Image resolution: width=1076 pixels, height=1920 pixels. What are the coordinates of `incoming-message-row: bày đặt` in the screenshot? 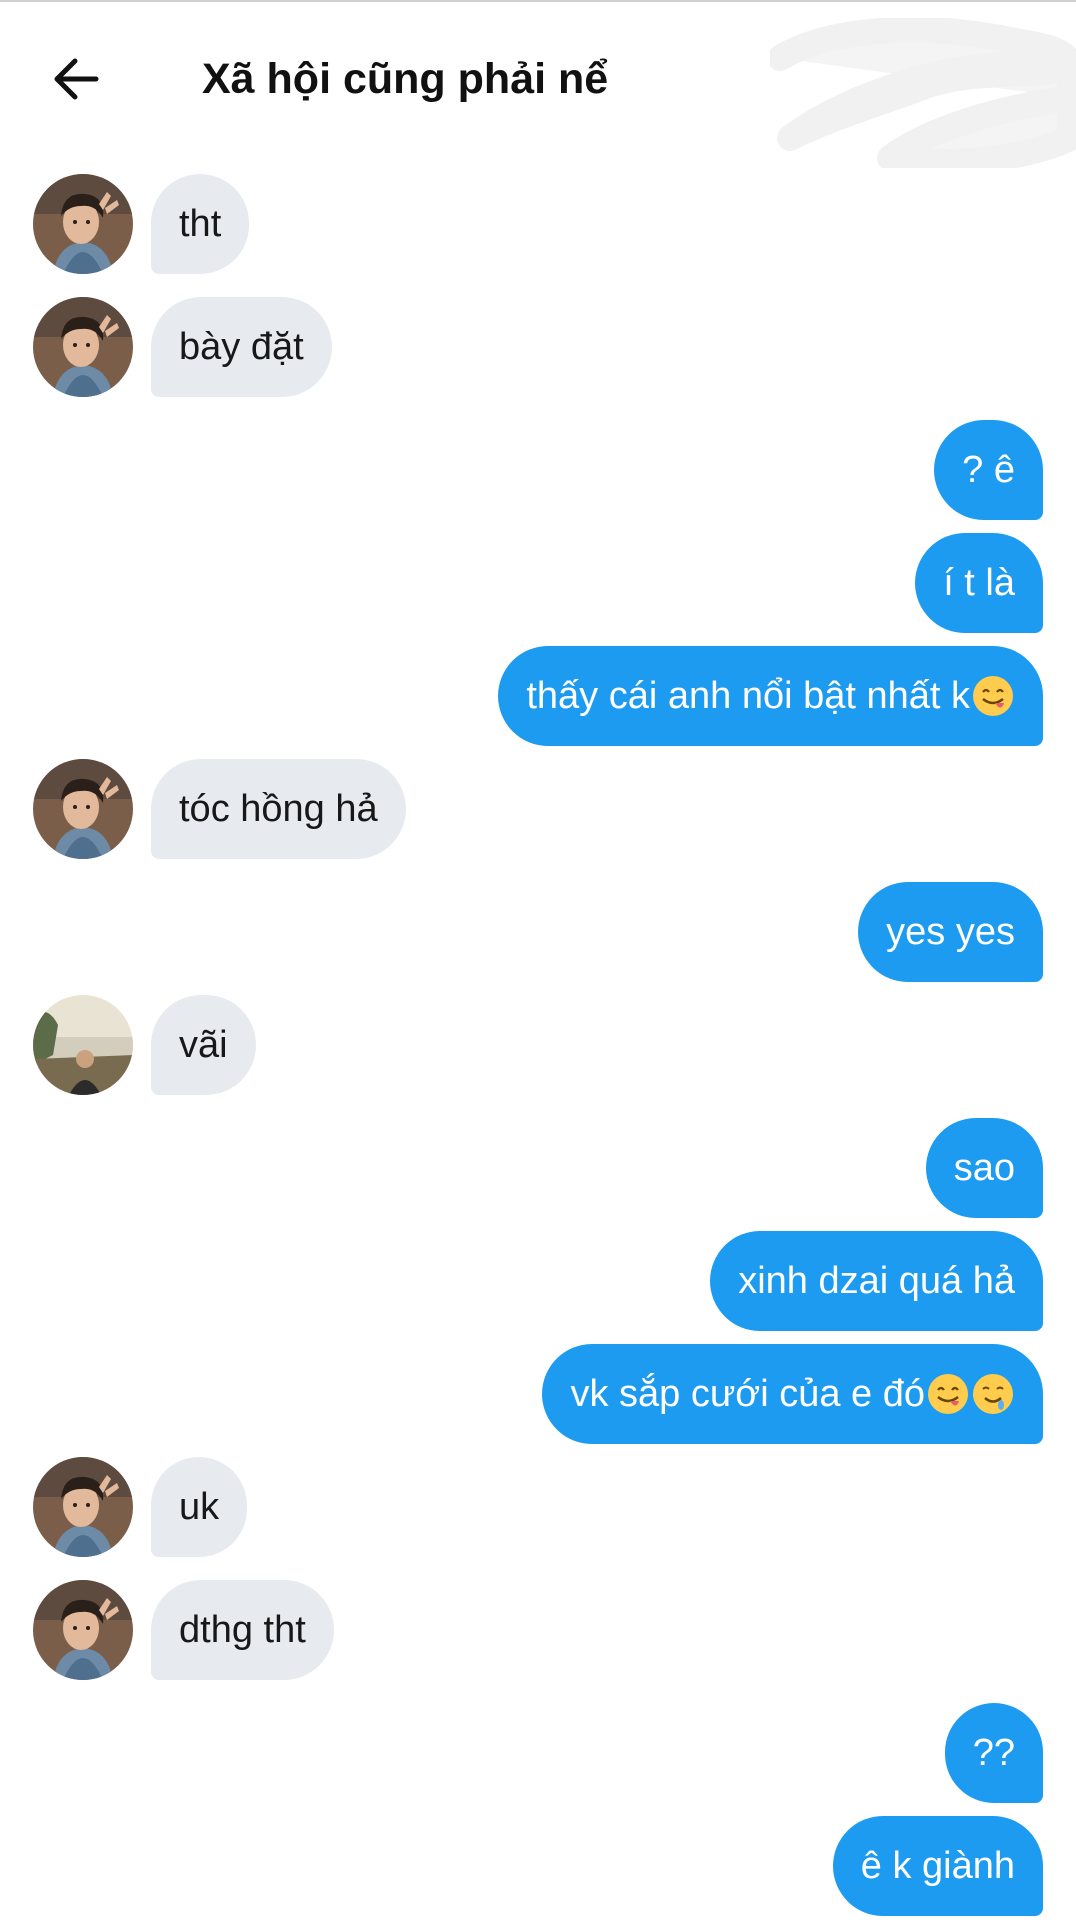 It's located at (538, 347).